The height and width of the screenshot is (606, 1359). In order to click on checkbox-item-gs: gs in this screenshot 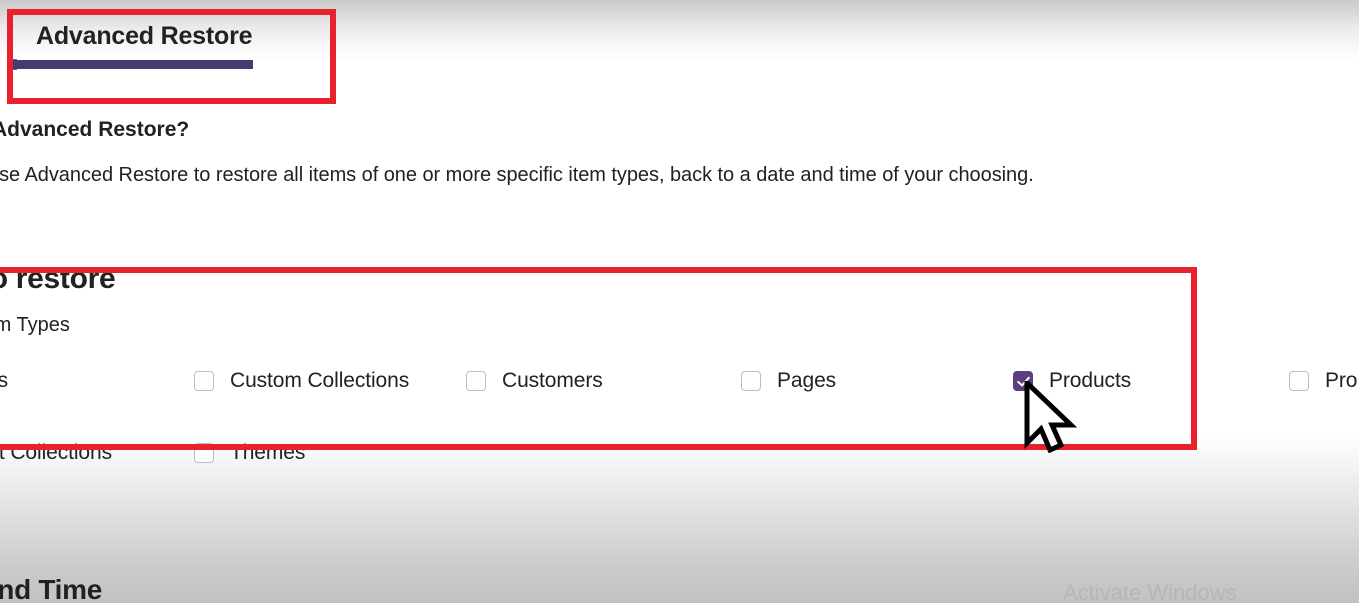, I will do `click(4, 381)`.